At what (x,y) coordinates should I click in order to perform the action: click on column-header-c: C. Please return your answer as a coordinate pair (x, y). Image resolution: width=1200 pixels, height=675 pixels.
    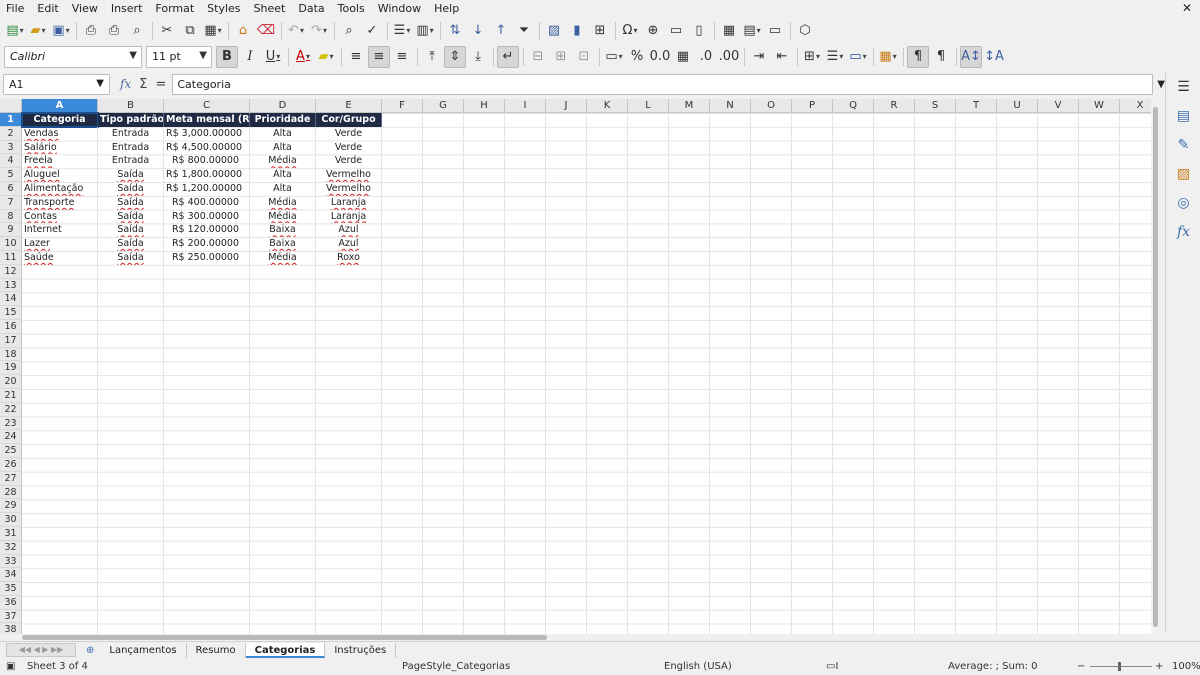
    Looking at the image, I should click on (207, 106).